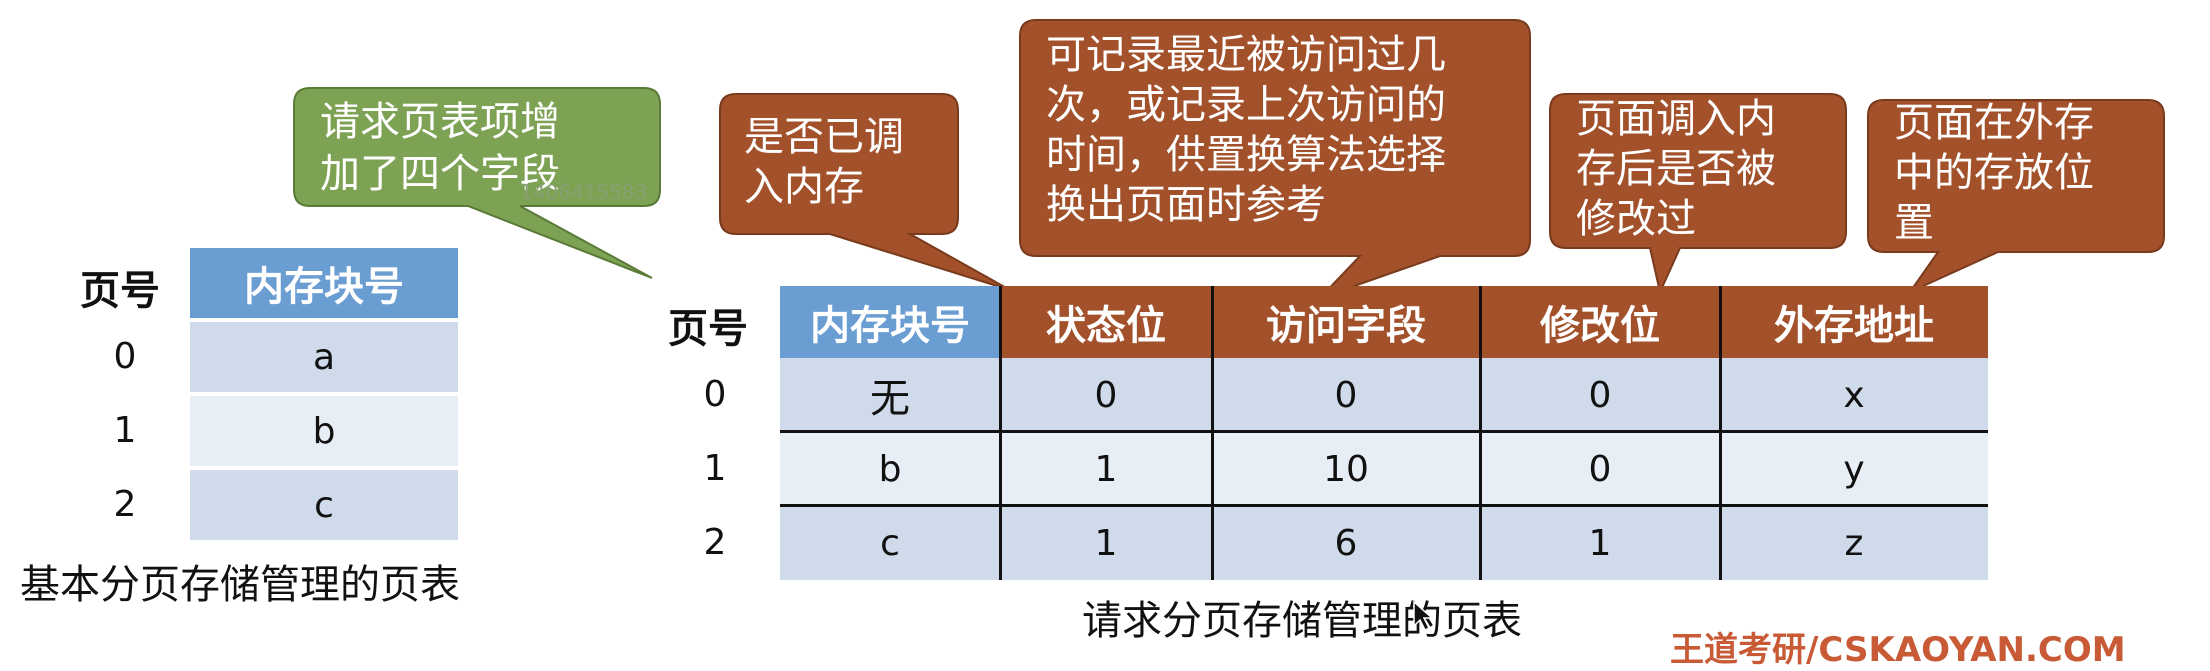 The image size is (2210, 671). I want to click on mouse-cursor-icon, so click(1423, 616).